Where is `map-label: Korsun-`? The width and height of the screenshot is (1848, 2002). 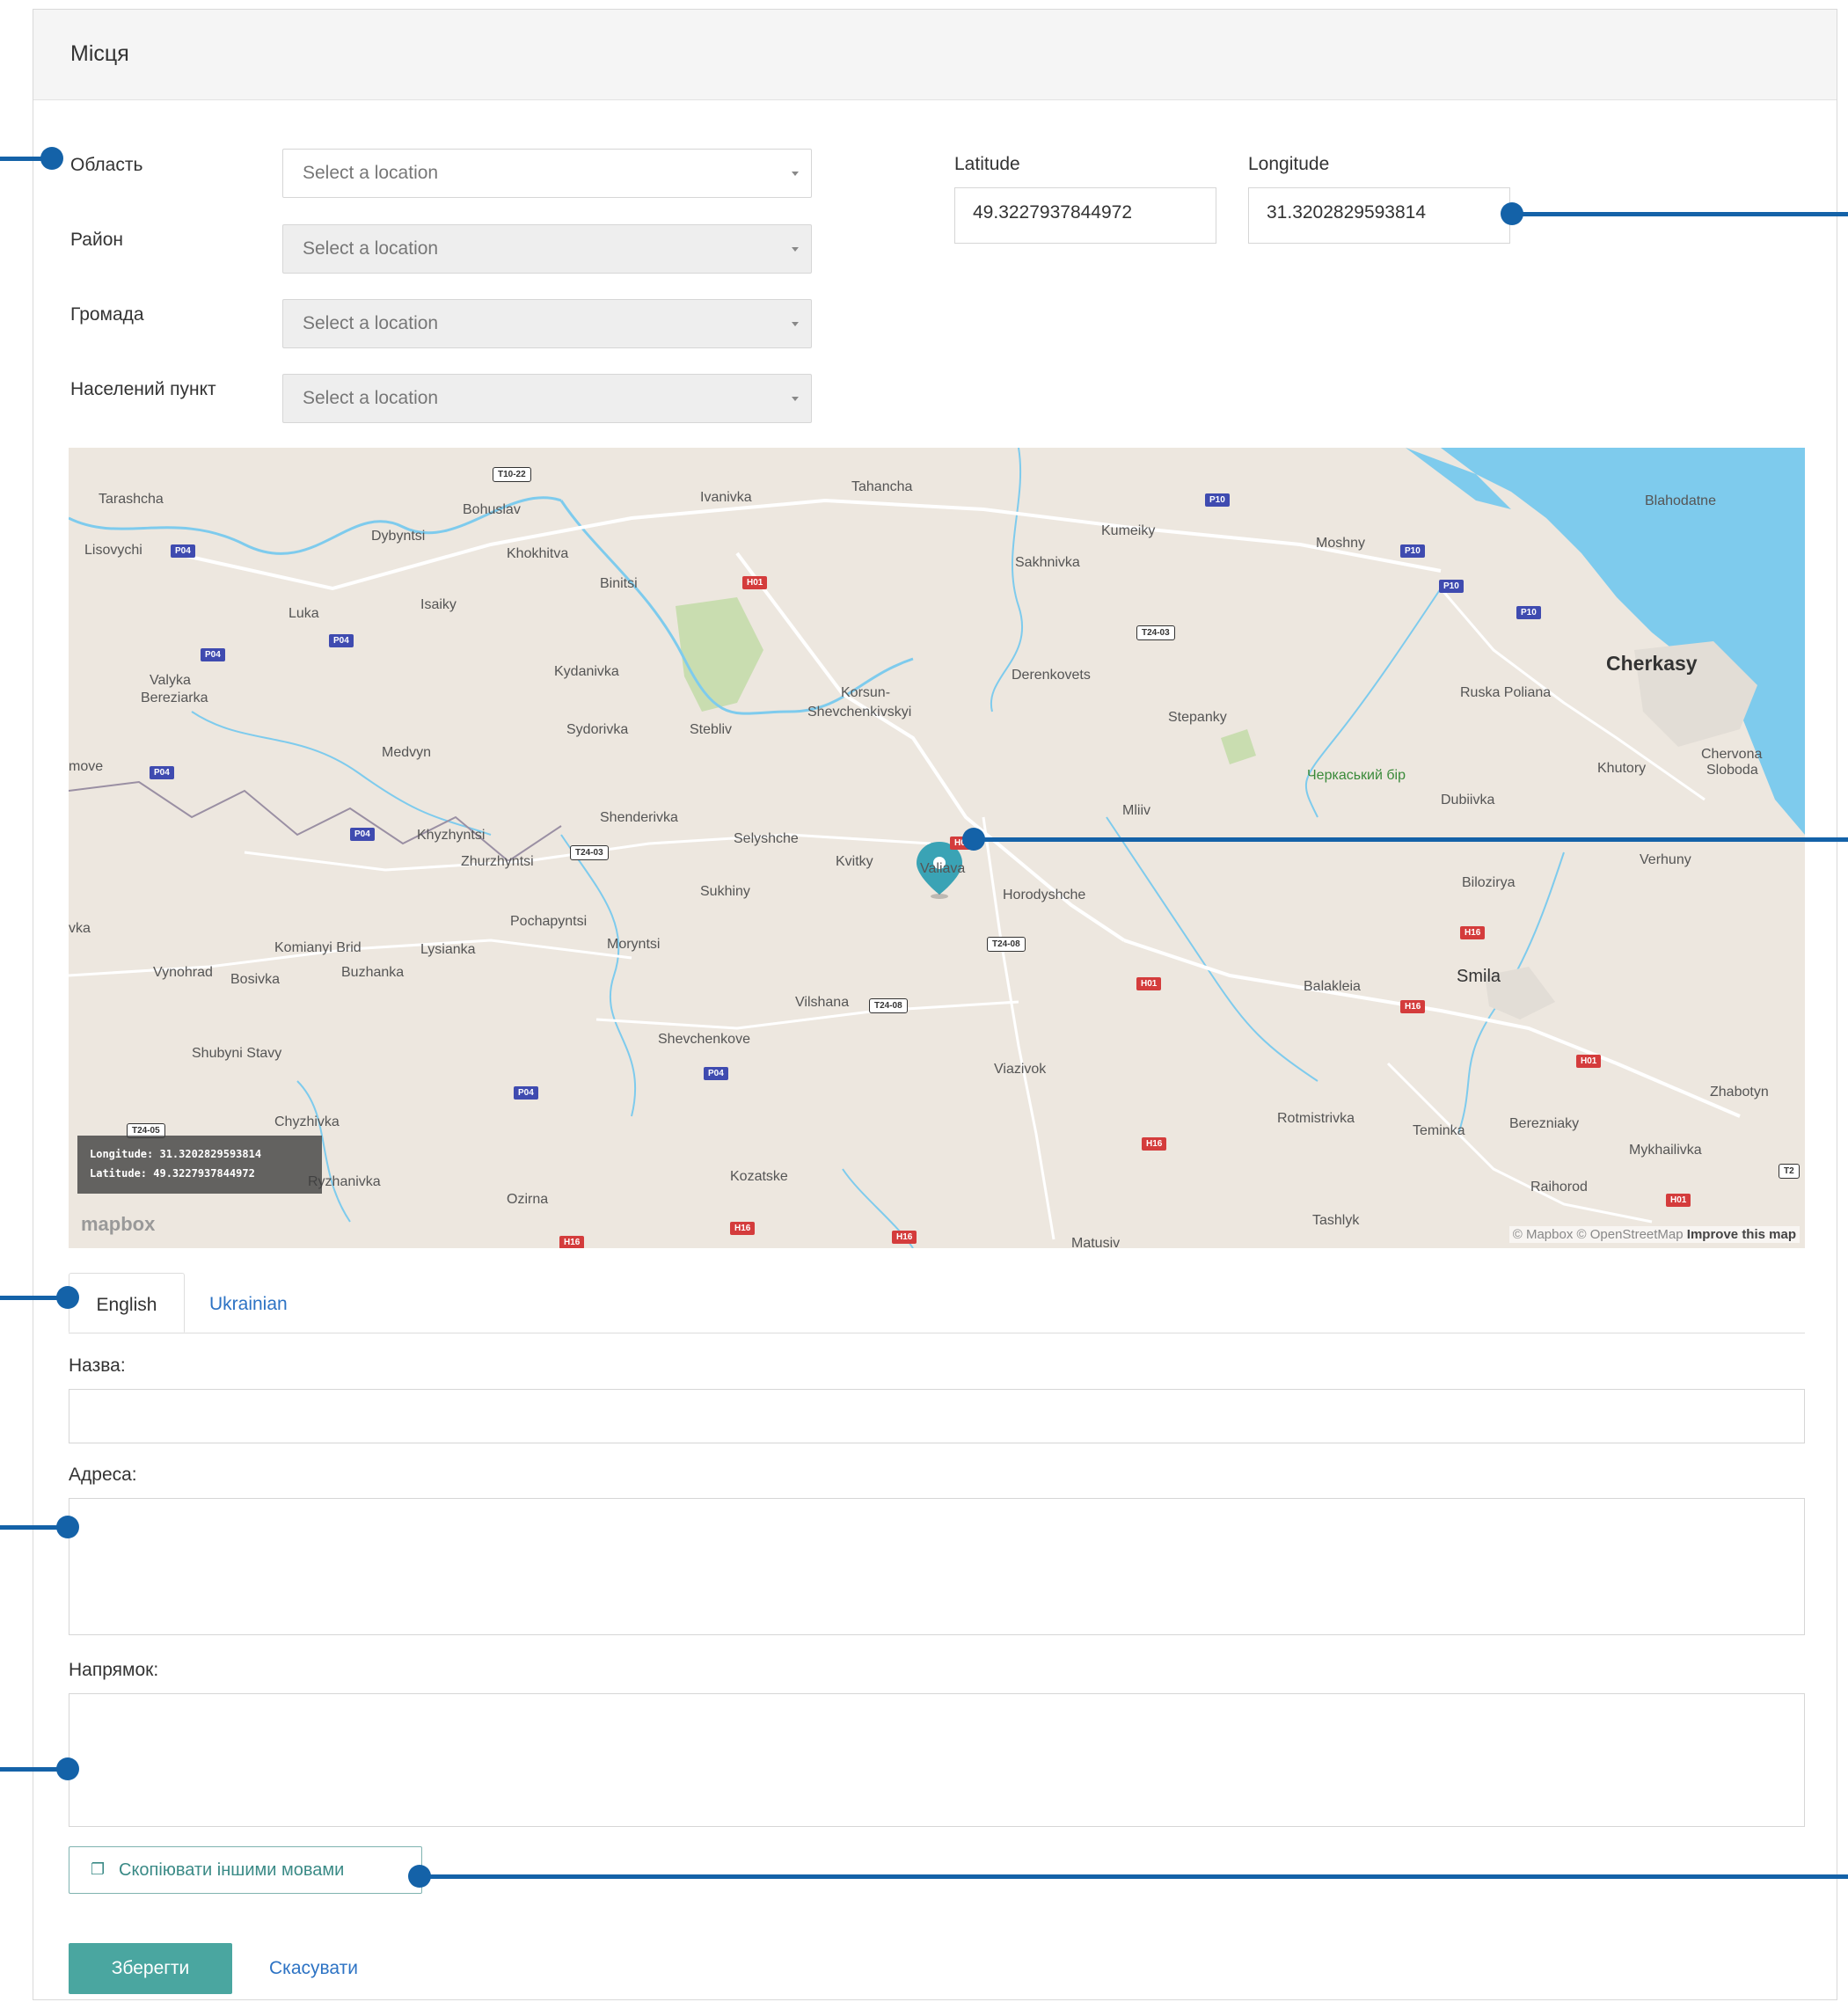
map-label: Korsun- is located at coordinates (866, 692).